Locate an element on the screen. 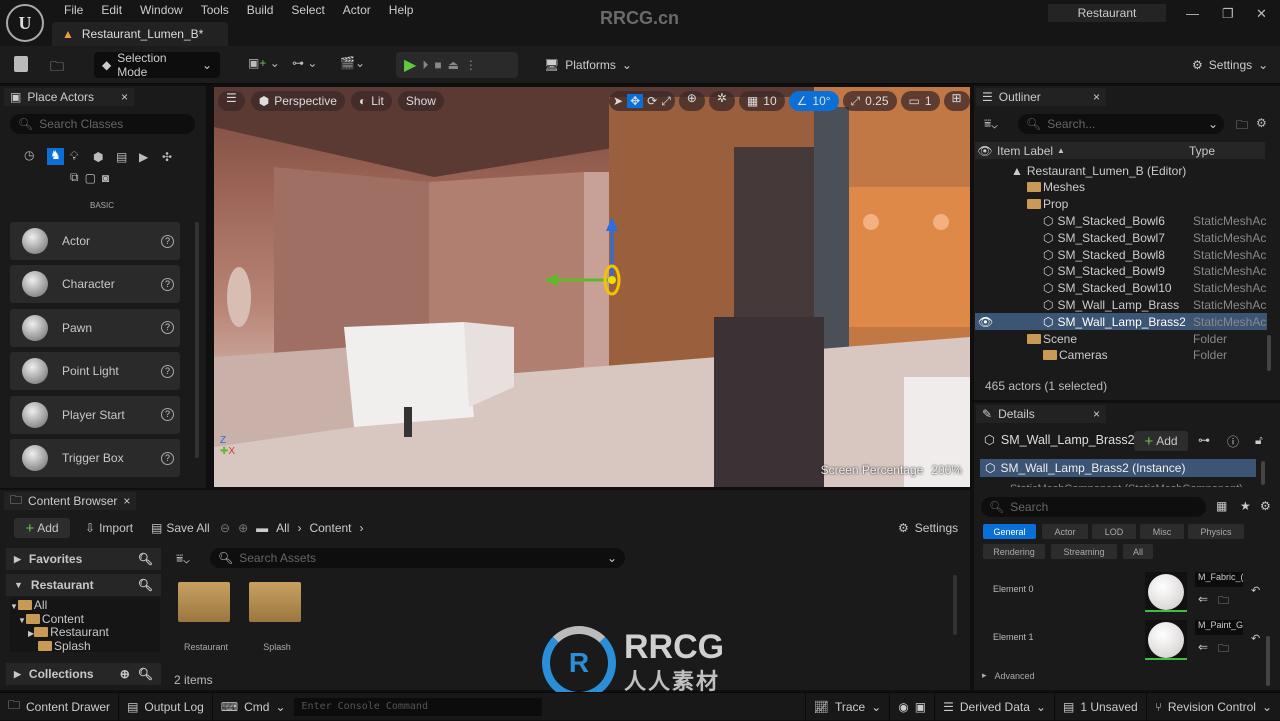  visual-effects-icon: ▶ is located at coordinates (147, 157).